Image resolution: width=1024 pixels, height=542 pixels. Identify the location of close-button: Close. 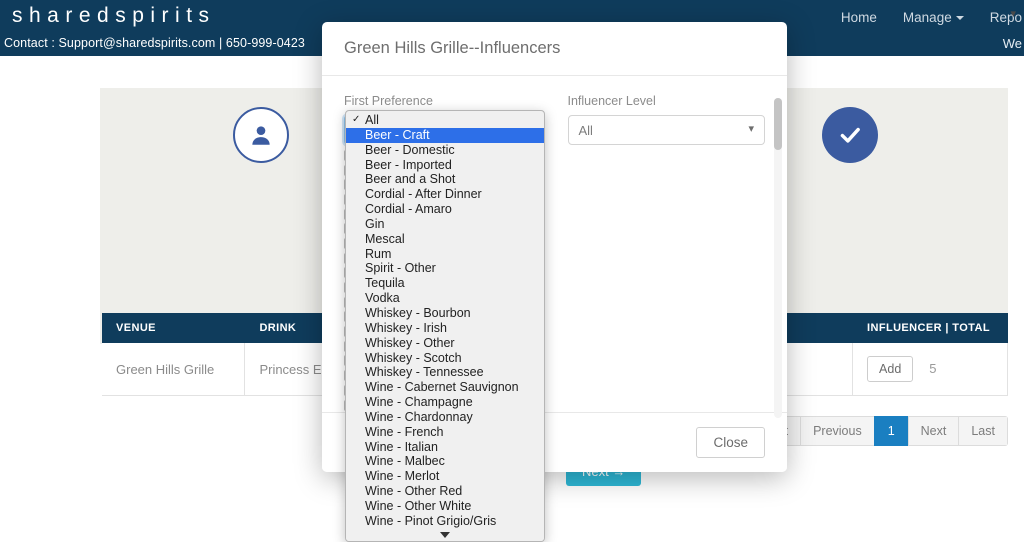
(730, 442).